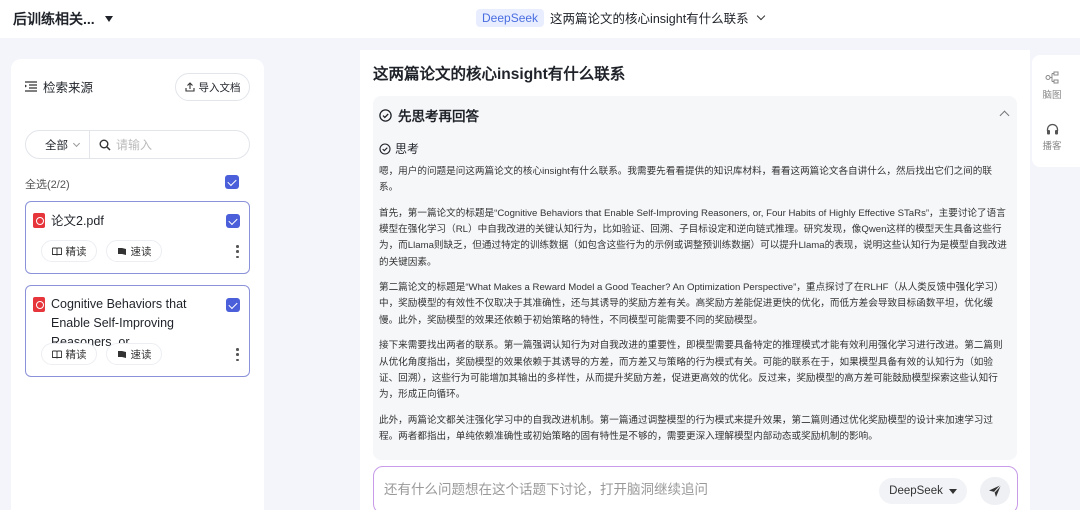 Image resolution: width=1080 pixels, height=510 pixels. I want to click on search-icon, so click(105, 145).